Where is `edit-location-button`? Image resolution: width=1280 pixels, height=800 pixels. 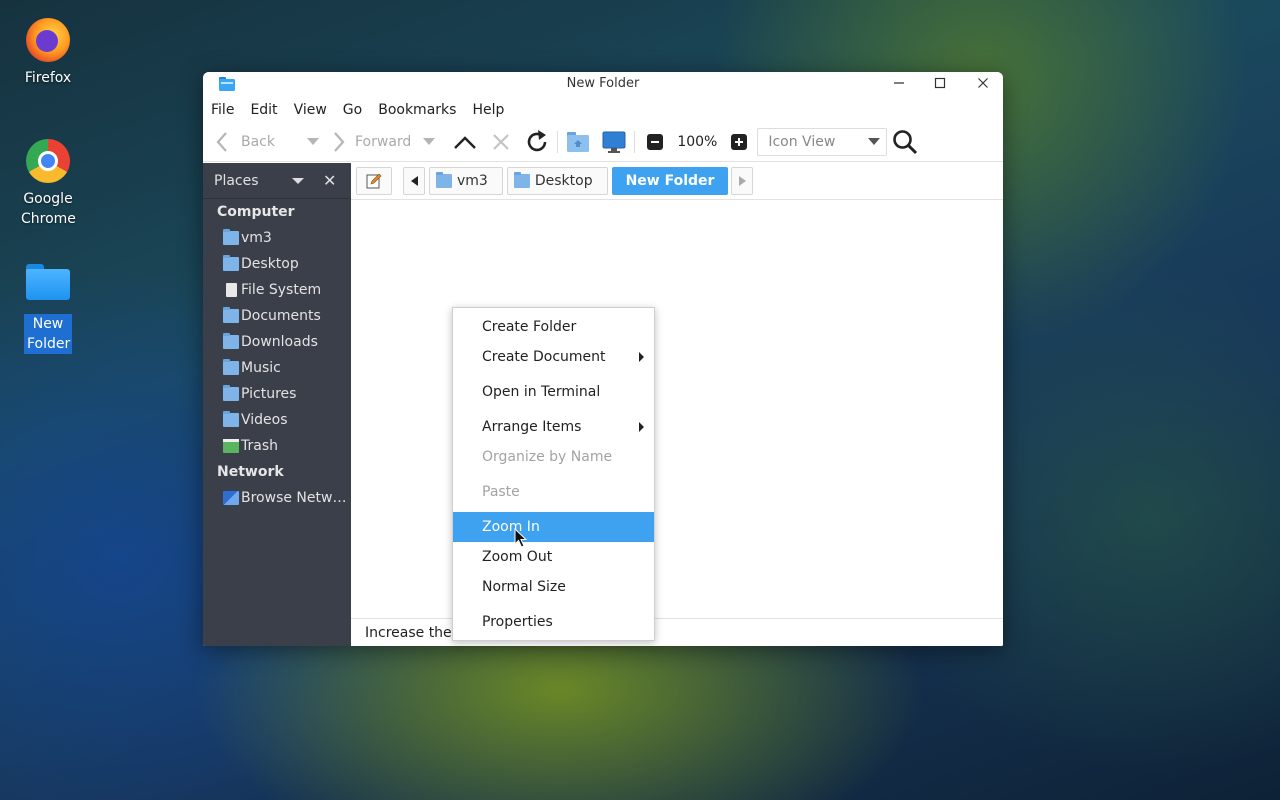
edit-location-button is located at coordinates (374, 181).